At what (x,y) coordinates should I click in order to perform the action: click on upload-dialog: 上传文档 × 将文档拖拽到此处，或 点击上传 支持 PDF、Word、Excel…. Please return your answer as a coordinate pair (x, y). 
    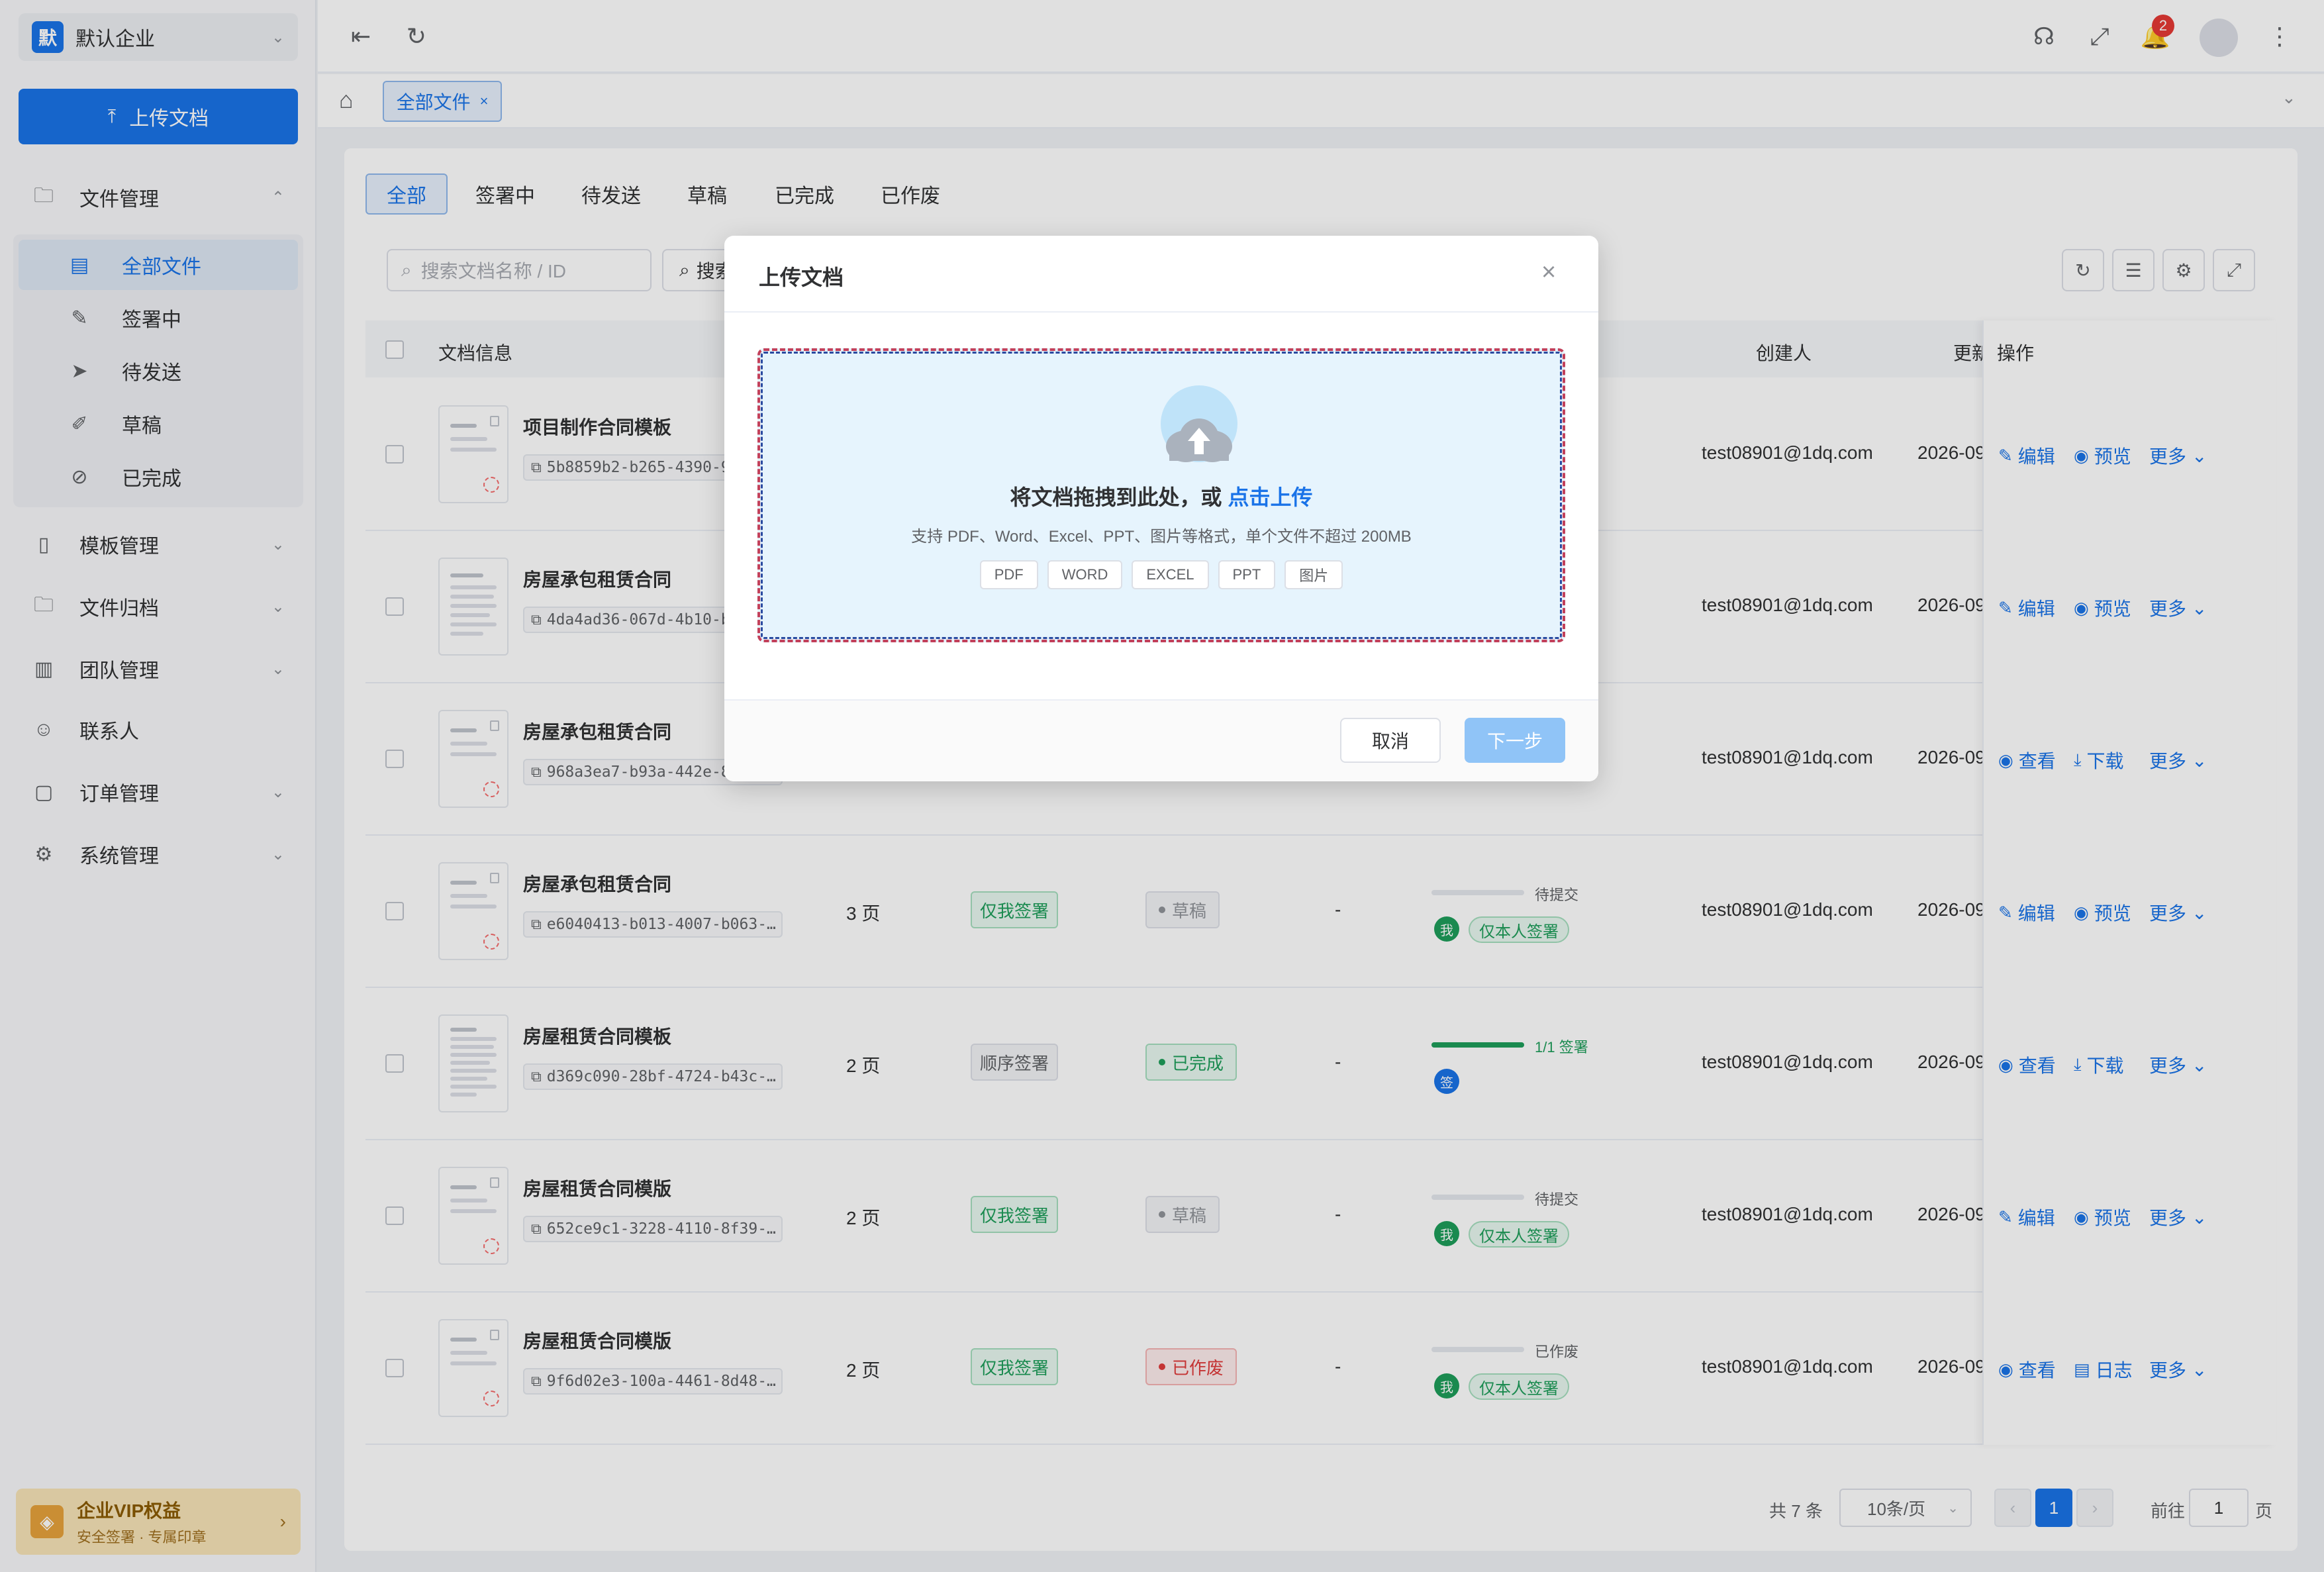
    Looking at the image, I should click on (1161, 508).